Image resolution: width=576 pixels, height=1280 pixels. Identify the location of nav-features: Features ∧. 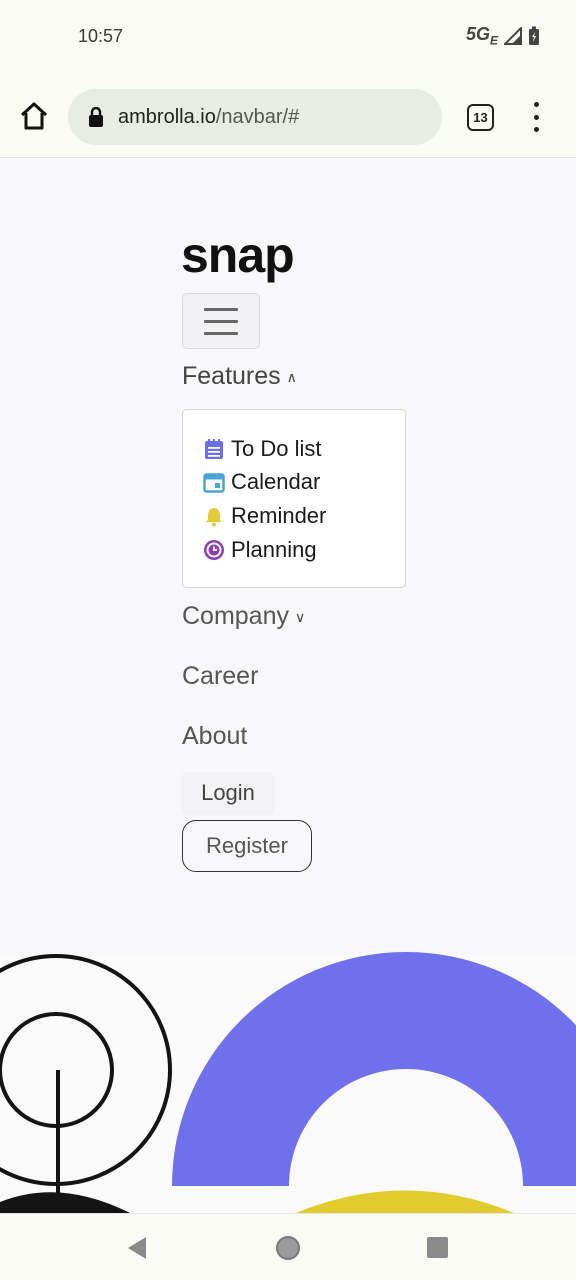
(239, 376).